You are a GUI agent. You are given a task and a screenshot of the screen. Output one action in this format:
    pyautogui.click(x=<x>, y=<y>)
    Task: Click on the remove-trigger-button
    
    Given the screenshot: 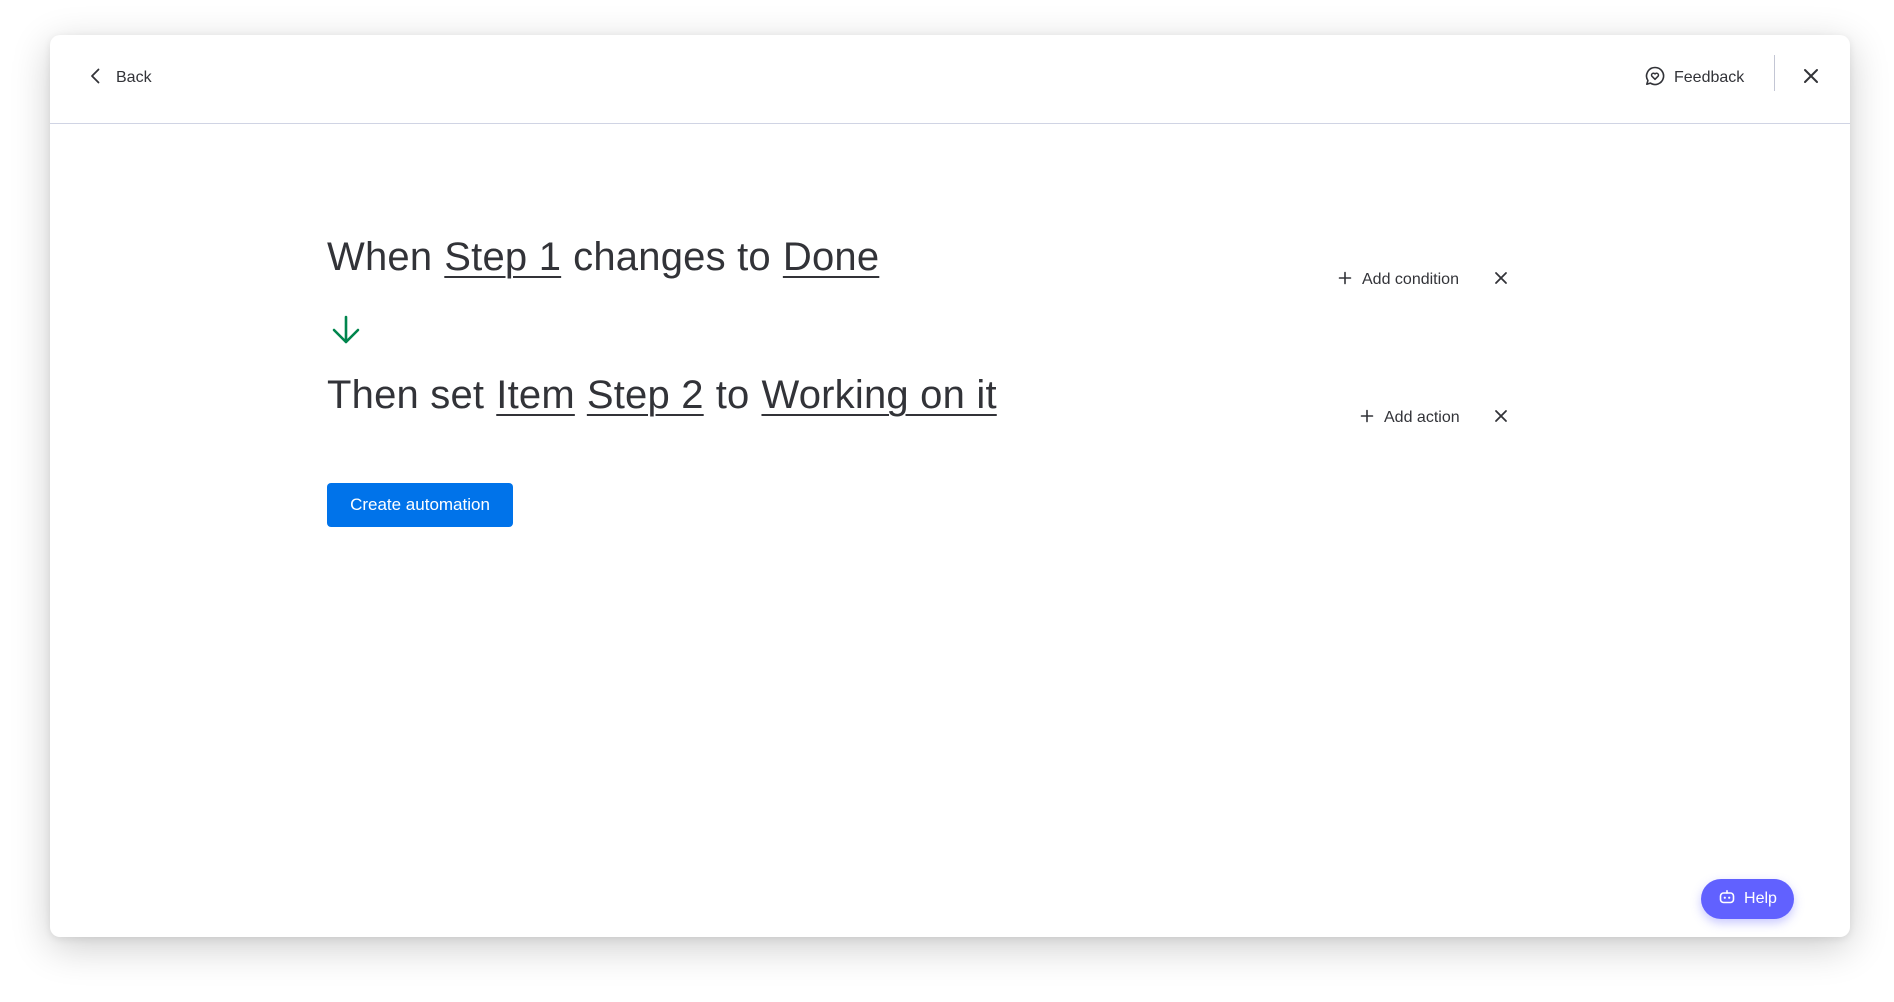 What is the action you would take?
    pyautogui.click(x=1501, y=280)
    